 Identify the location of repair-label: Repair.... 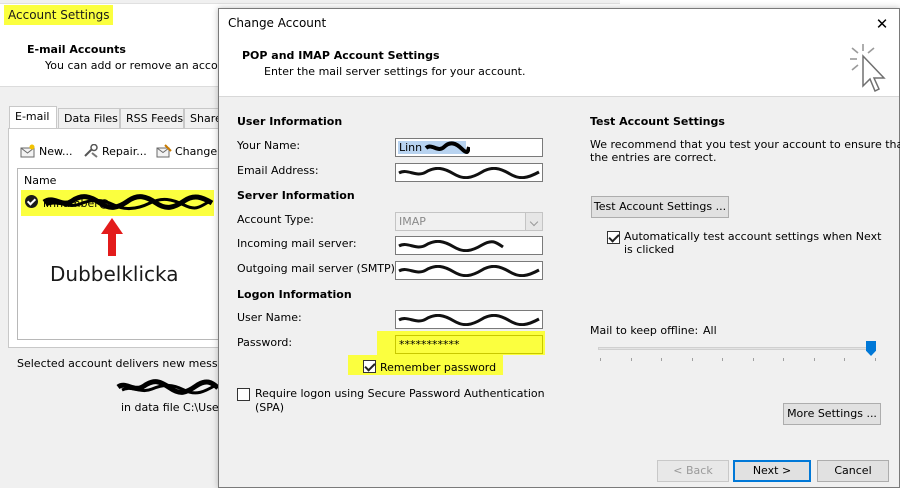
(124, 151).